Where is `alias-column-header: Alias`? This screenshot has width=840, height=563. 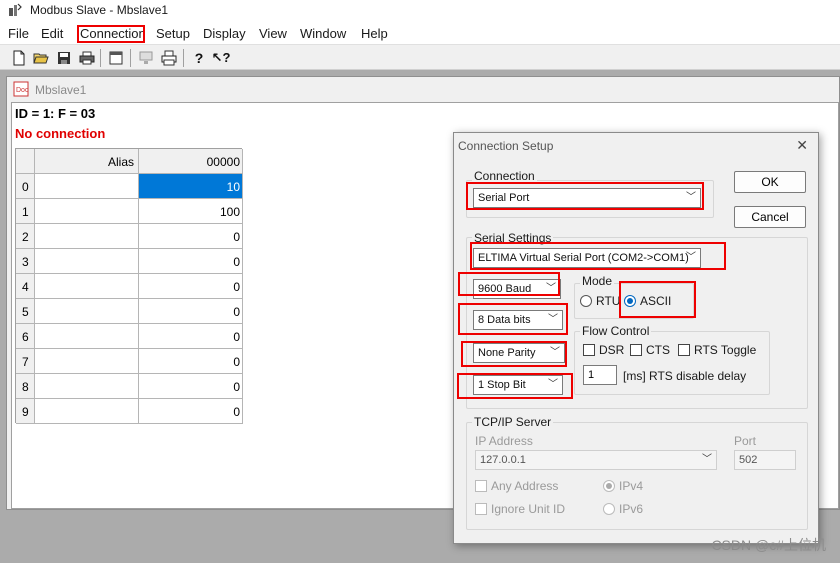
alias-column-header: Alias is located at coordinates (87, 161).